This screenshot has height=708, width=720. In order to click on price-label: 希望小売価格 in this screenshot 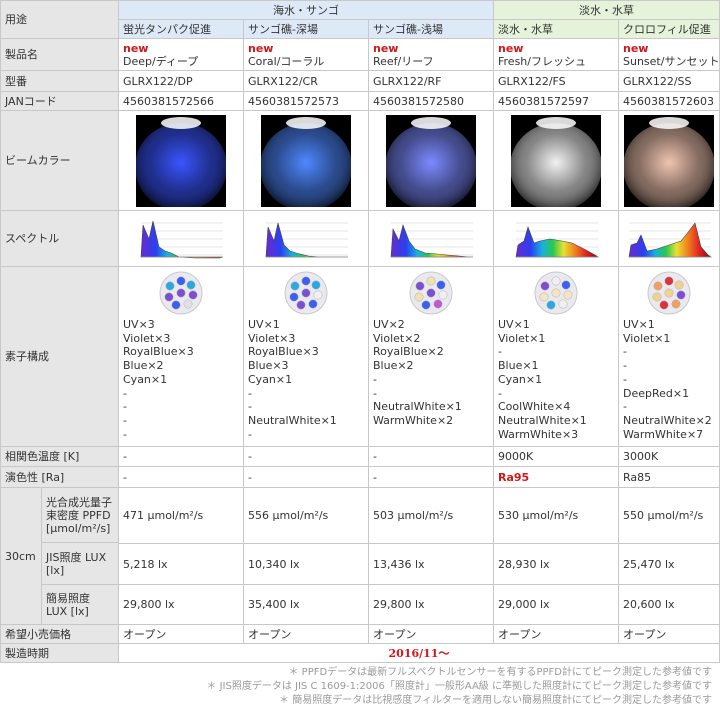, I will do `click(59, 634)`.